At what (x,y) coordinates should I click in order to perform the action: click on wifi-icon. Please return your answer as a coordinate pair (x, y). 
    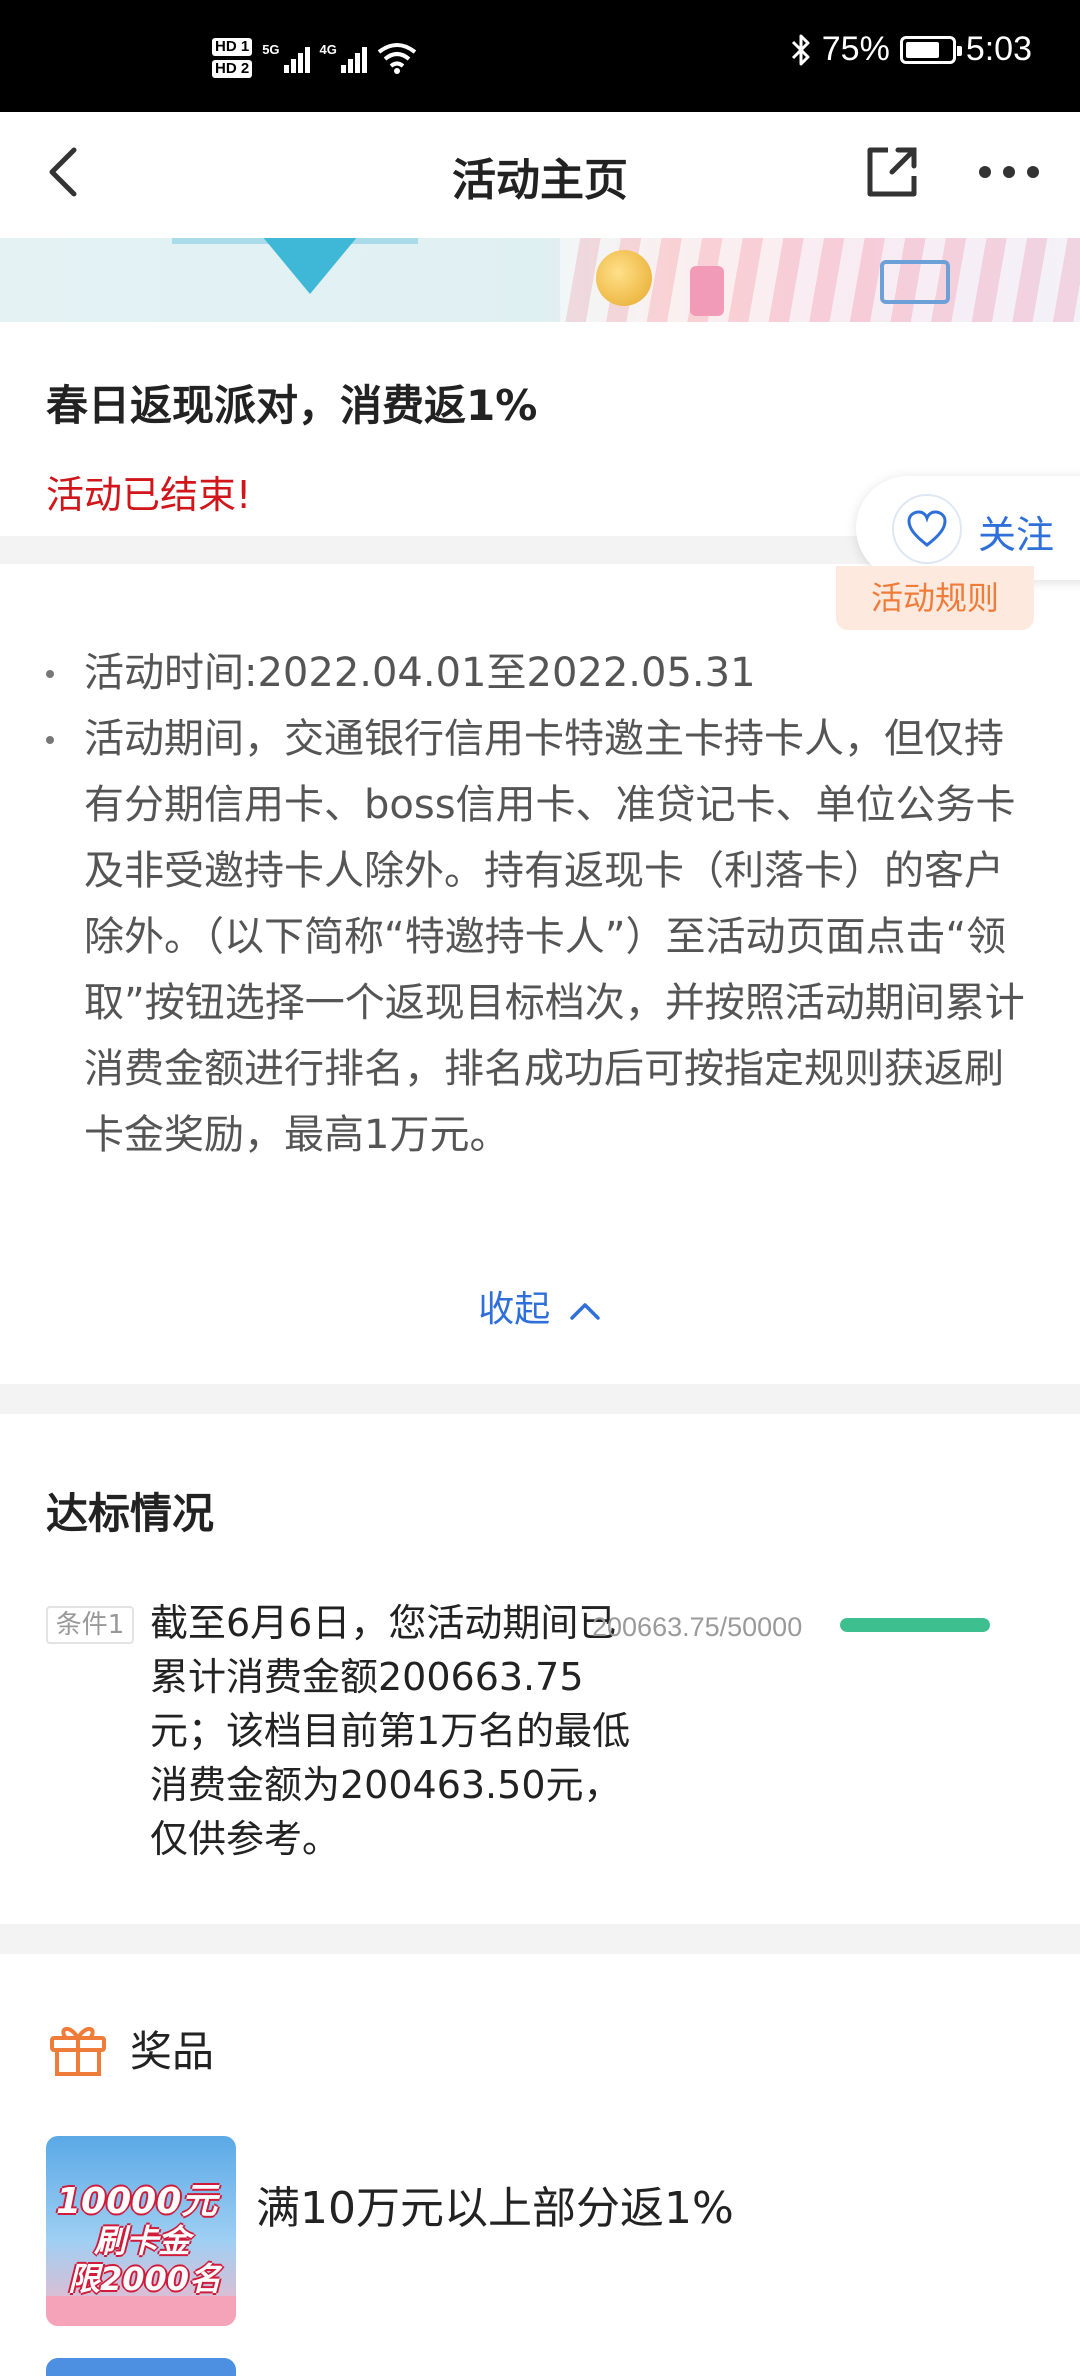
    Looking at the image, I should click on (397, 58).